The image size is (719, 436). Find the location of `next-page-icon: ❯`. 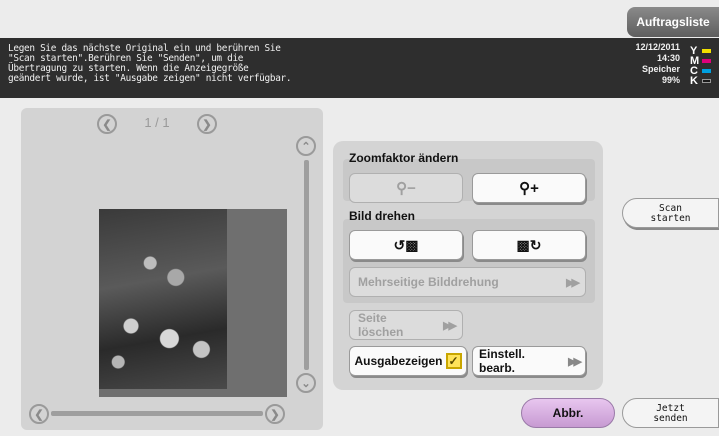

next-page-icon: ❯ is located at coordinates (207, 124).